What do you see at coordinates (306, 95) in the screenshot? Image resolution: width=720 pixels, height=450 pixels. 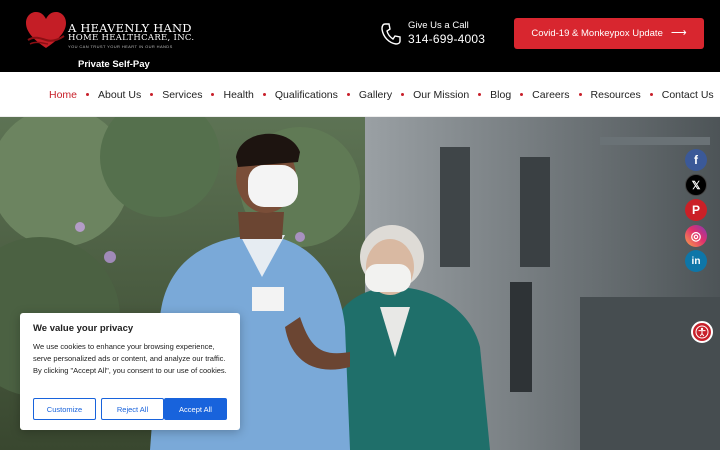 I see `nav-item-qualifications: Qualifications` at bounding box center [306, 95].